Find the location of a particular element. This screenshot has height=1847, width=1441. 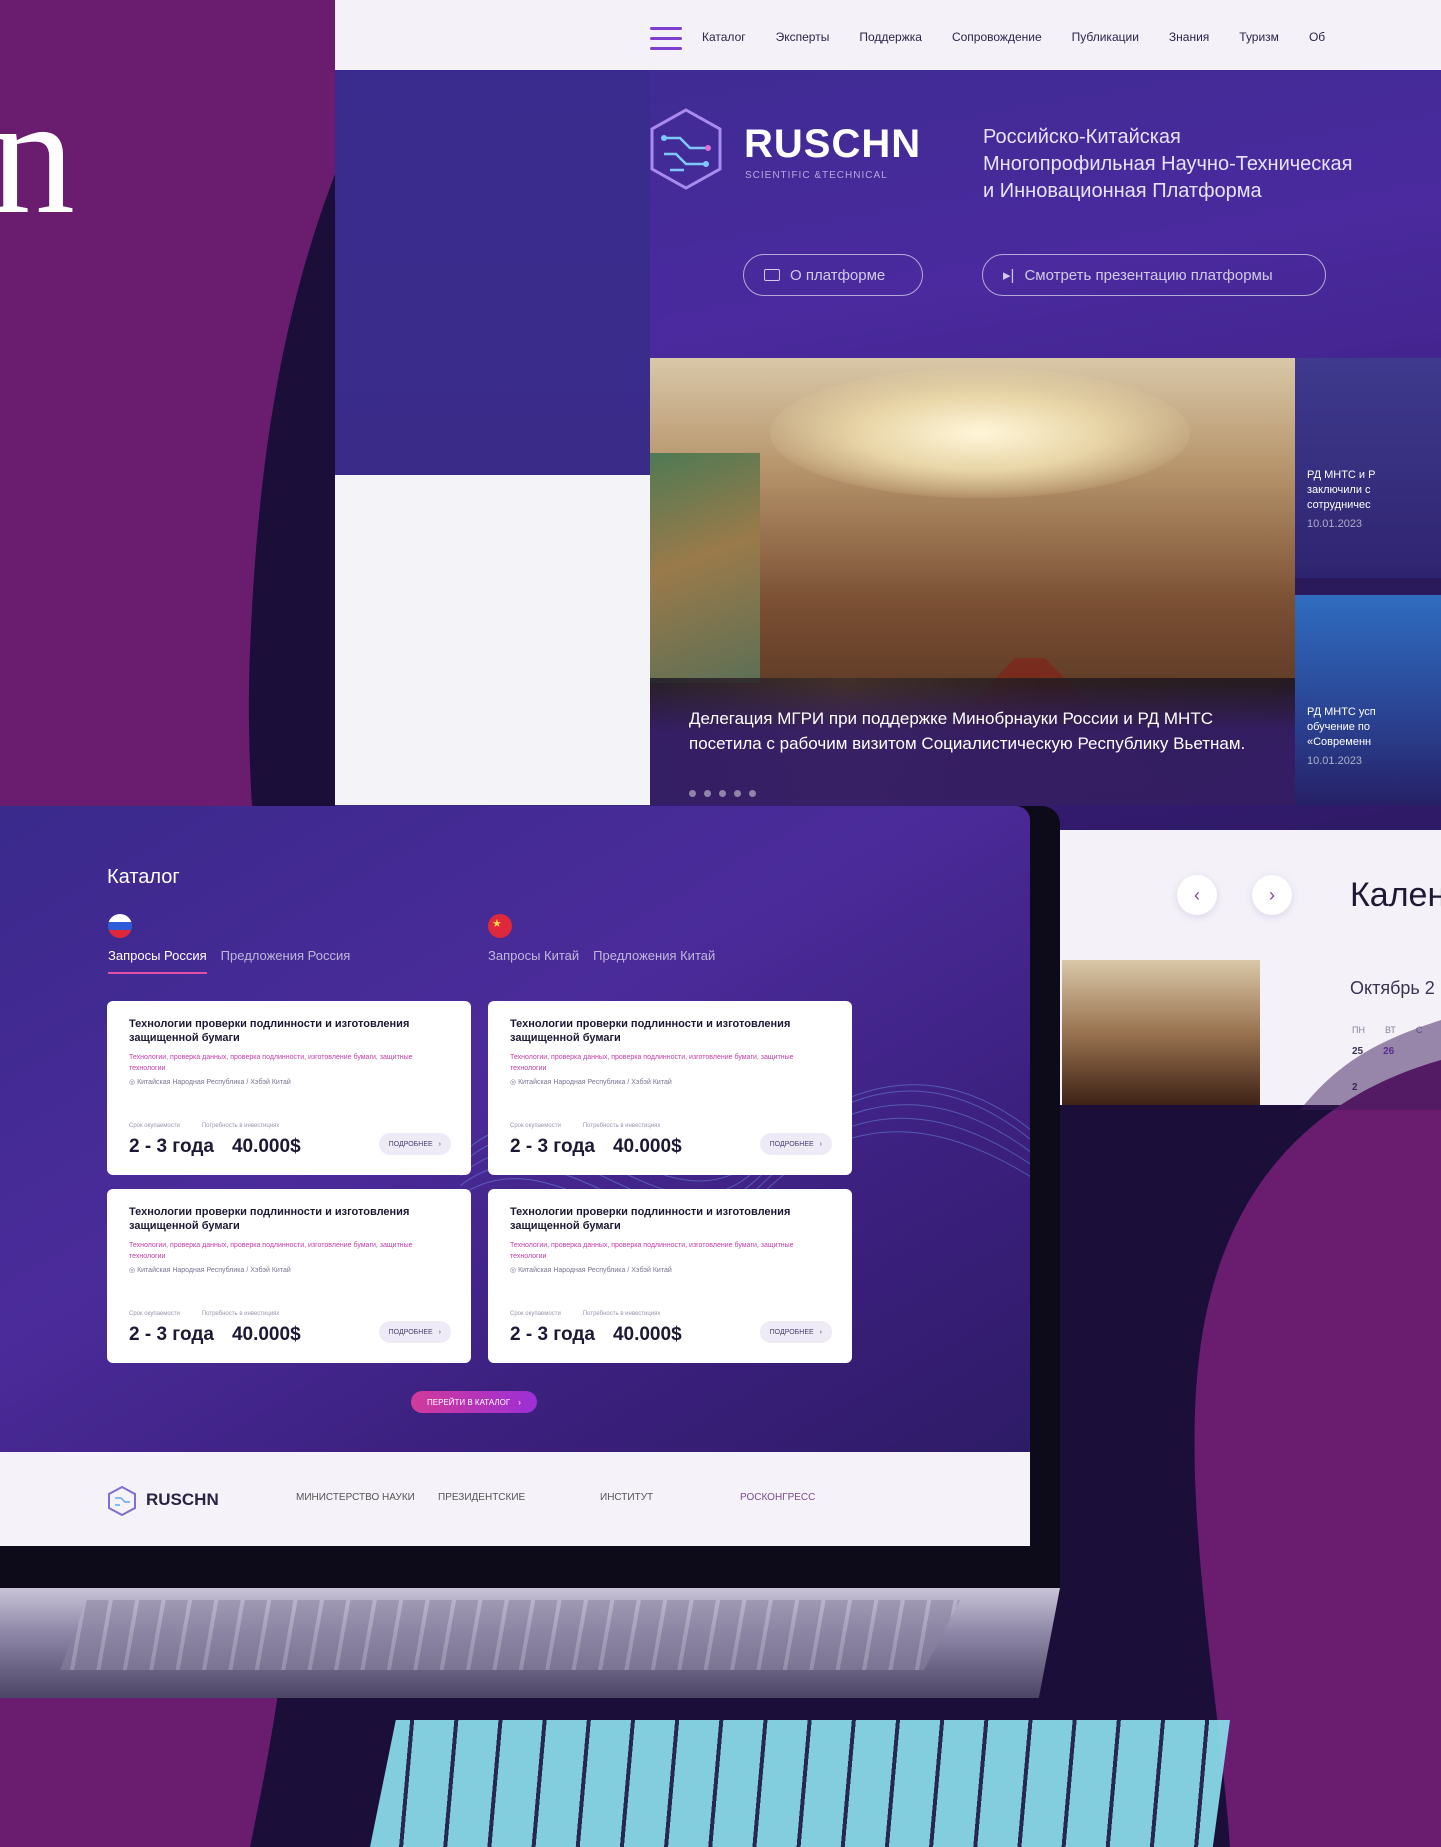

laptop-keyboard is located at coordinates (510, 1635).